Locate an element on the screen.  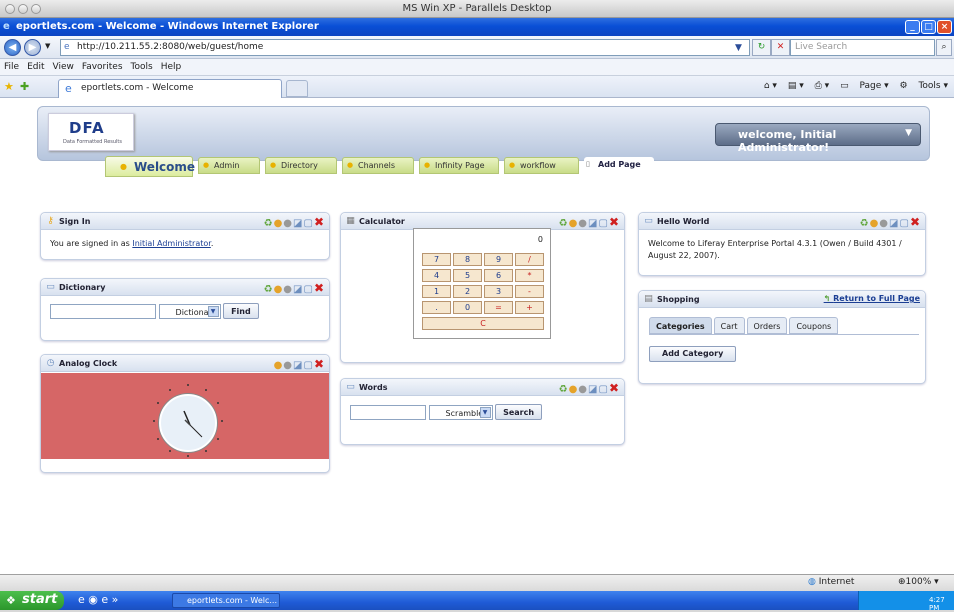
key-7: 7 is located at coordinates (436, 259).